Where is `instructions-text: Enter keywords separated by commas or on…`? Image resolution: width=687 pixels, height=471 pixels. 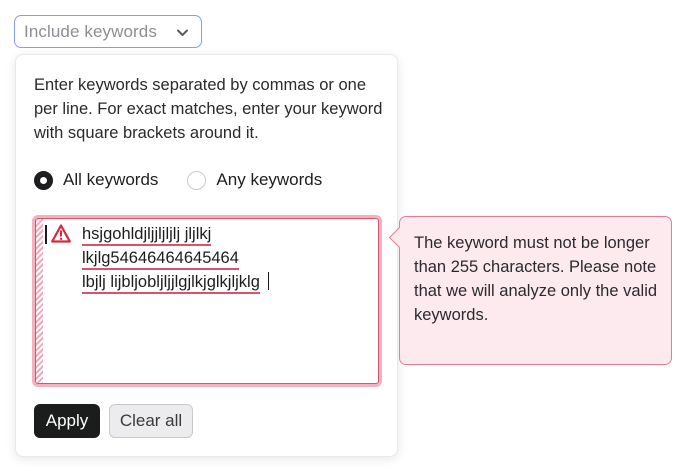
instructions-text: Enter keywords separated by commas or on… is located at coordinates (208, 109).